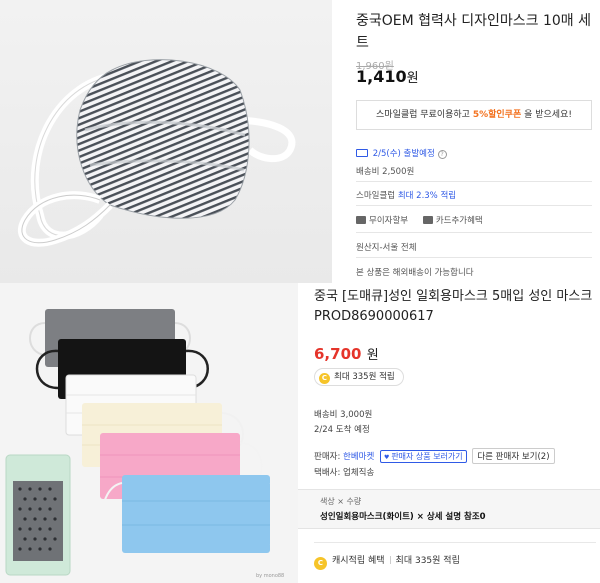  Describe the element at coordinates (419, 220) in the screenshot. I see `benefits-row: 무이자할부 카드추가혜택` at that location.